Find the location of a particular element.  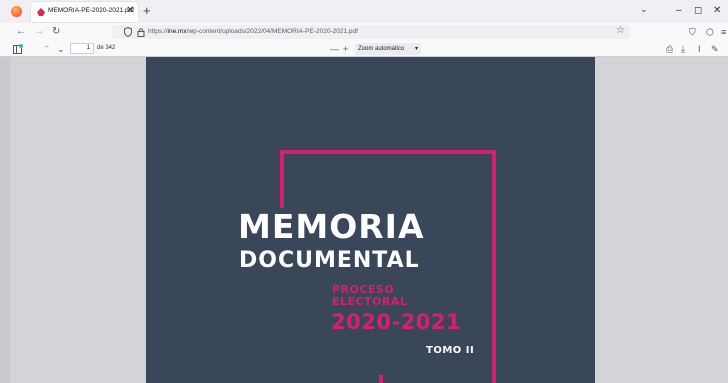

tracking-protection-icon is located at coordinates (128, 32).